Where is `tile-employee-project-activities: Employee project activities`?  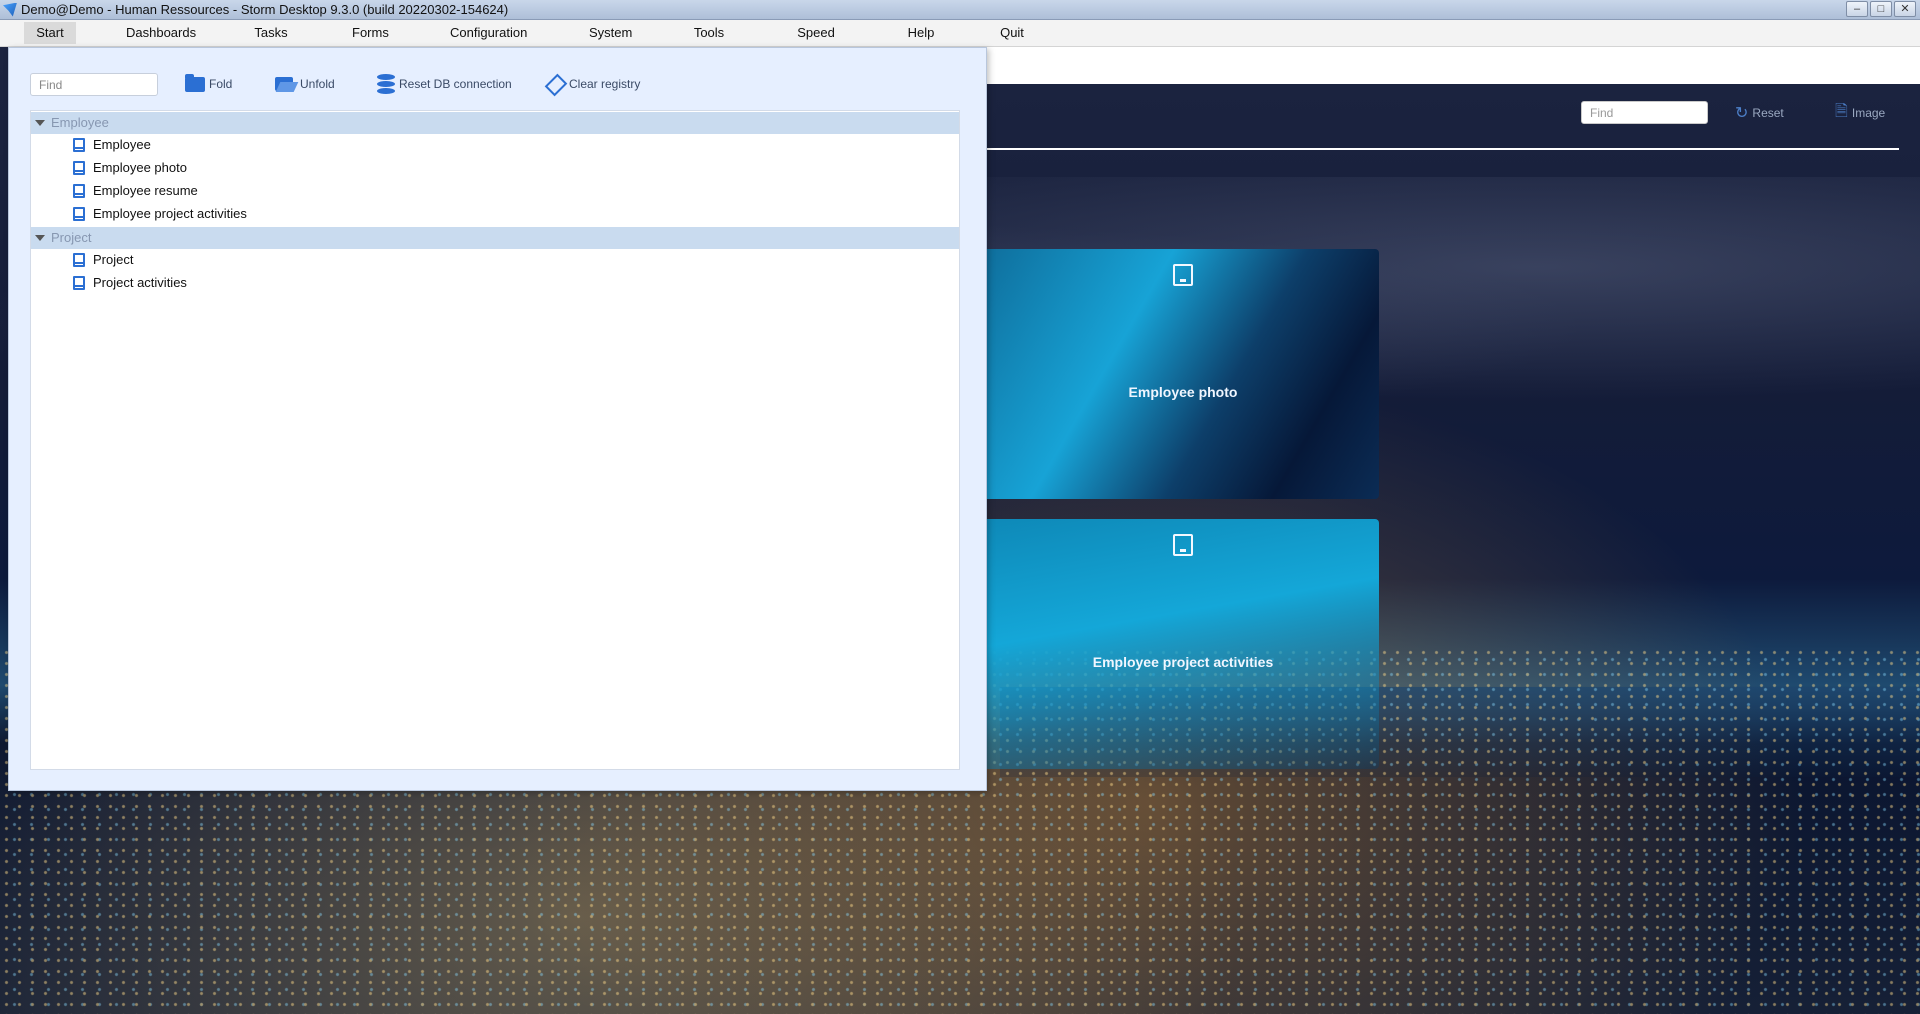 tile-employee-project-activities: Employee project activities is located at coordinates (1183, 644).